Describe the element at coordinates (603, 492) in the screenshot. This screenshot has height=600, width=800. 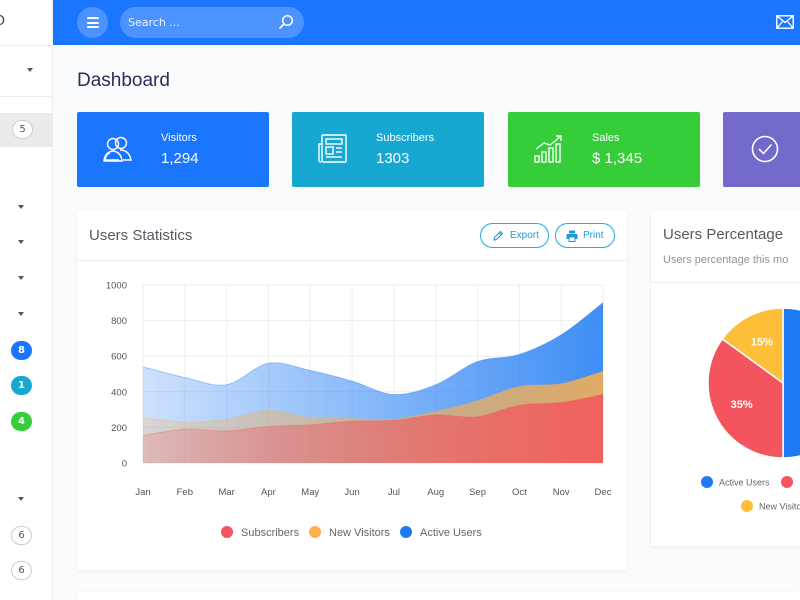
I see `x-tick-label: Dec` at that location.